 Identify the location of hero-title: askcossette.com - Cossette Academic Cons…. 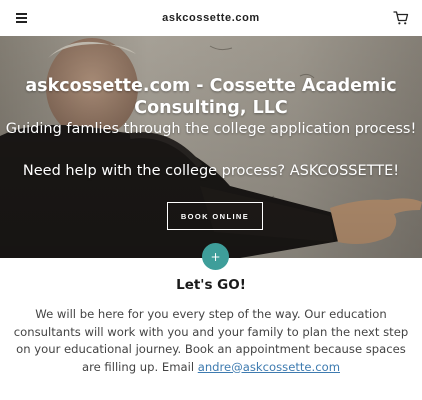
(211, 96).